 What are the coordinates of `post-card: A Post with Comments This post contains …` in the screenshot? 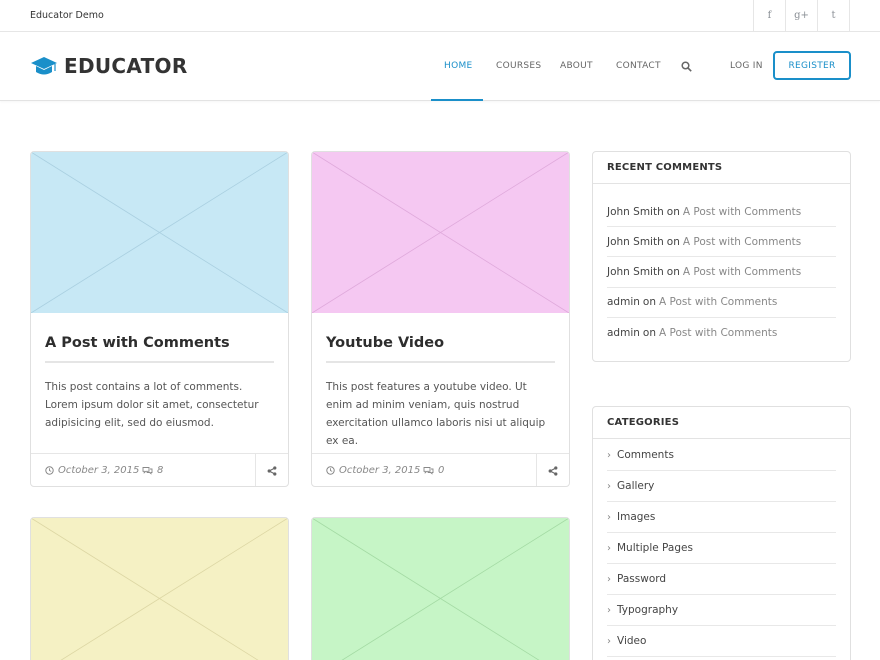 It's located at (159, 319).